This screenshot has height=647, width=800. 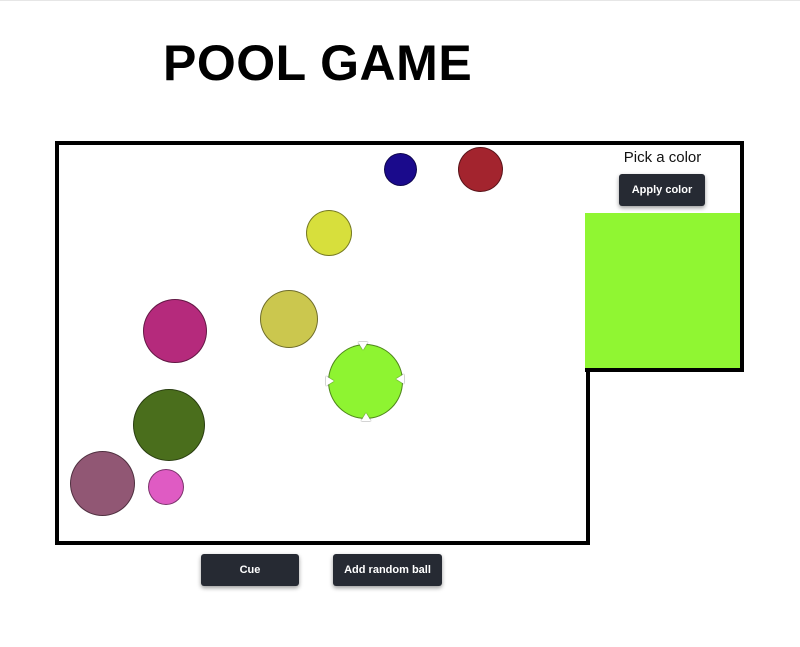 What do you see at coordinates (400, 169) in the screenshot?
I see `navy-ball` at bounding box center [400, 169].